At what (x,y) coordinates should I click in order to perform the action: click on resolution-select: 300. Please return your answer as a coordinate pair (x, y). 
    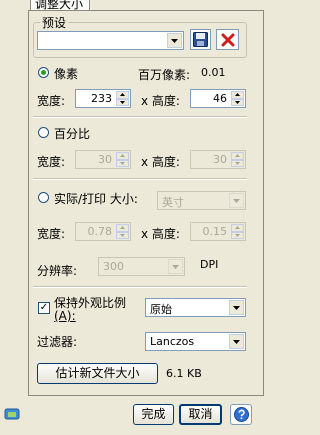
    Looking at the image, I should click on (141, 266).